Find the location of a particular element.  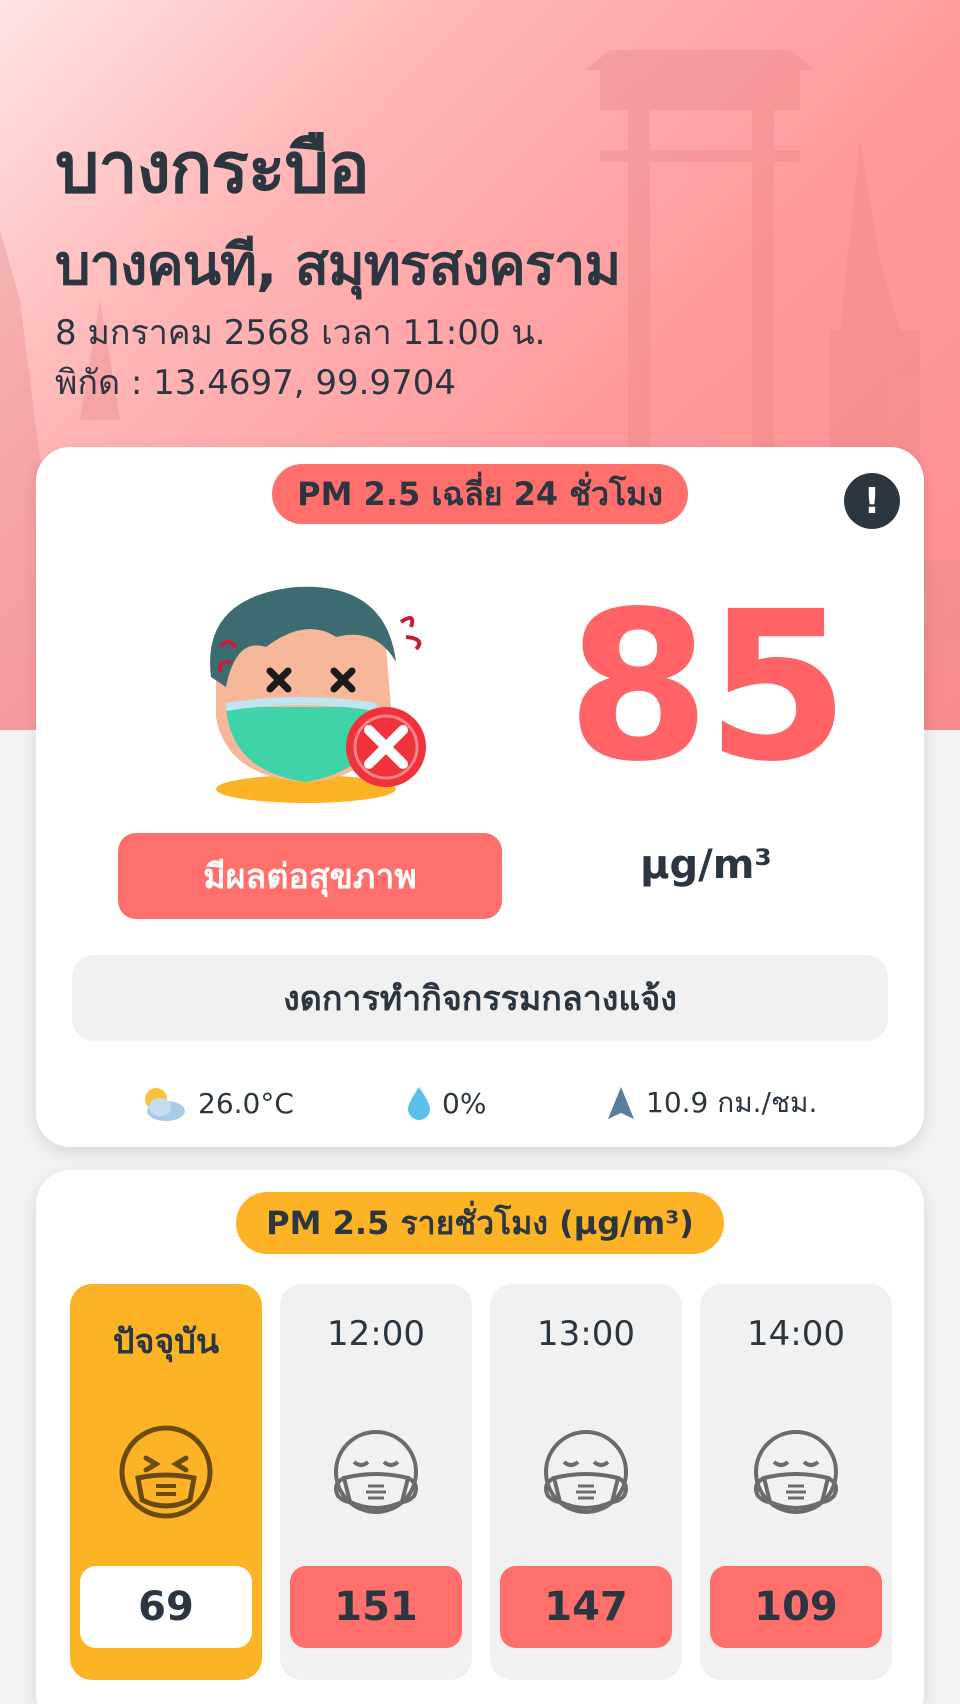

wind-text: 10.9 กม./ชม. is located at coordinates (732, 1102).